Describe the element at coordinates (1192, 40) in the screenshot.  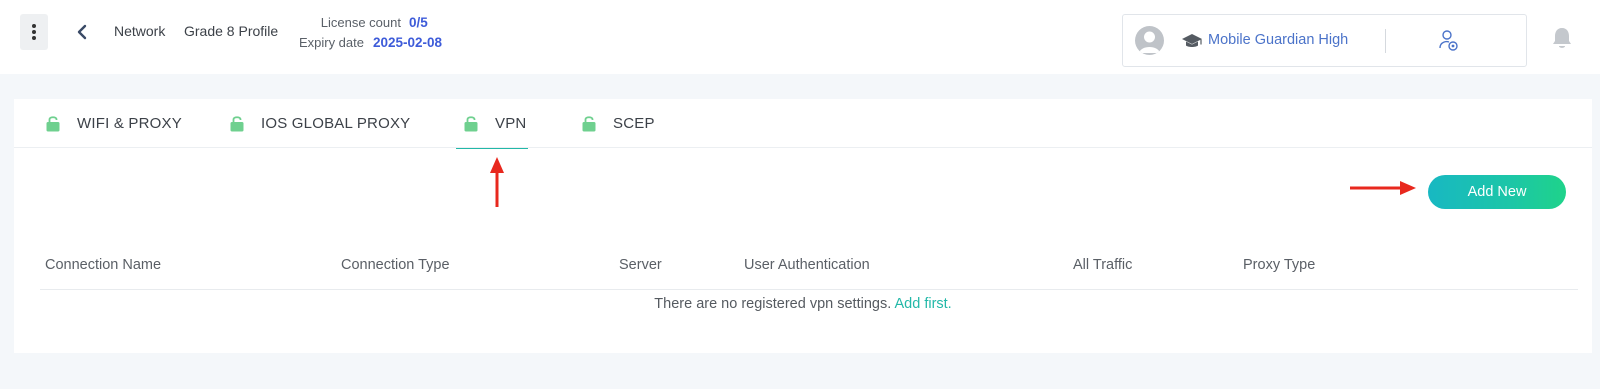
I see `graduation-cap-icon` at that location.